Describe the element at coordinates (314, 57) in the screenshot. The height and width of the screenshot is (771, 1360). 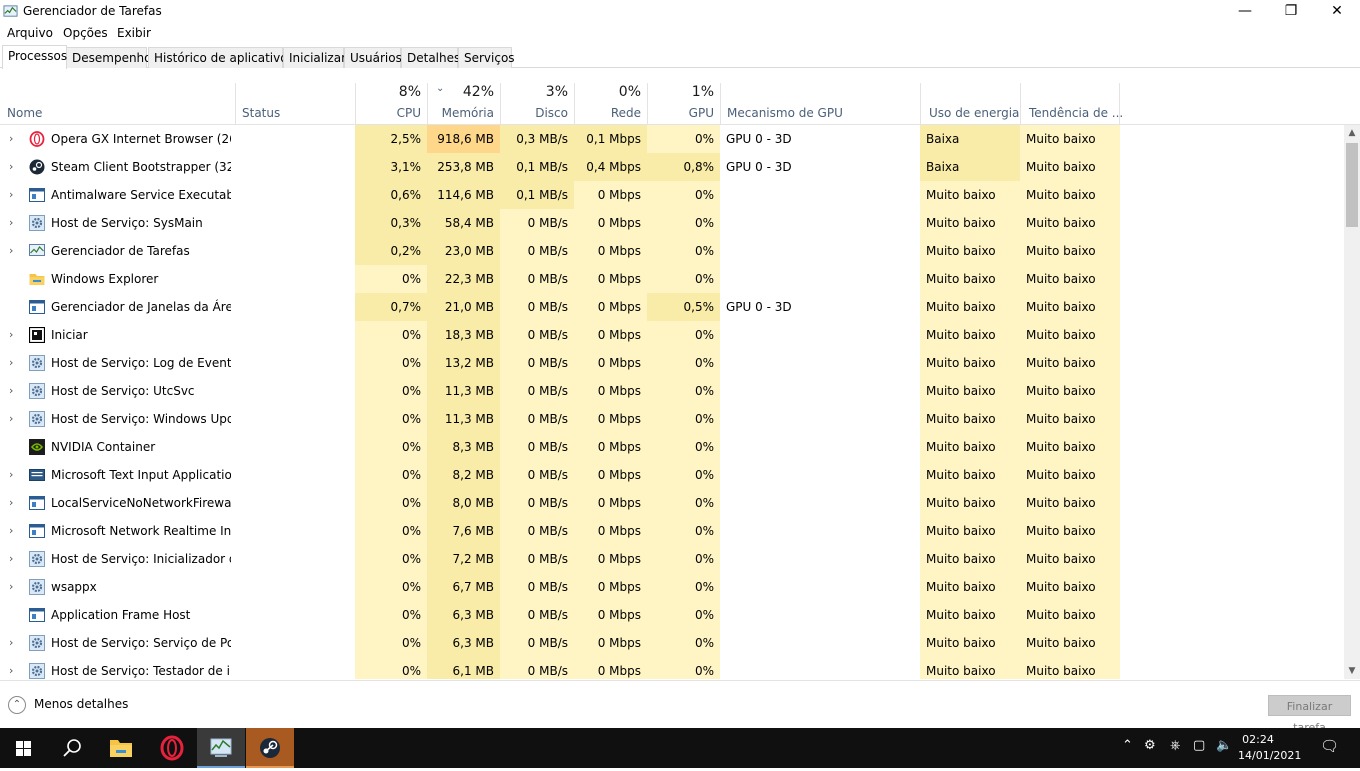
I see `tab-inicializar: Inicializar` at that location.